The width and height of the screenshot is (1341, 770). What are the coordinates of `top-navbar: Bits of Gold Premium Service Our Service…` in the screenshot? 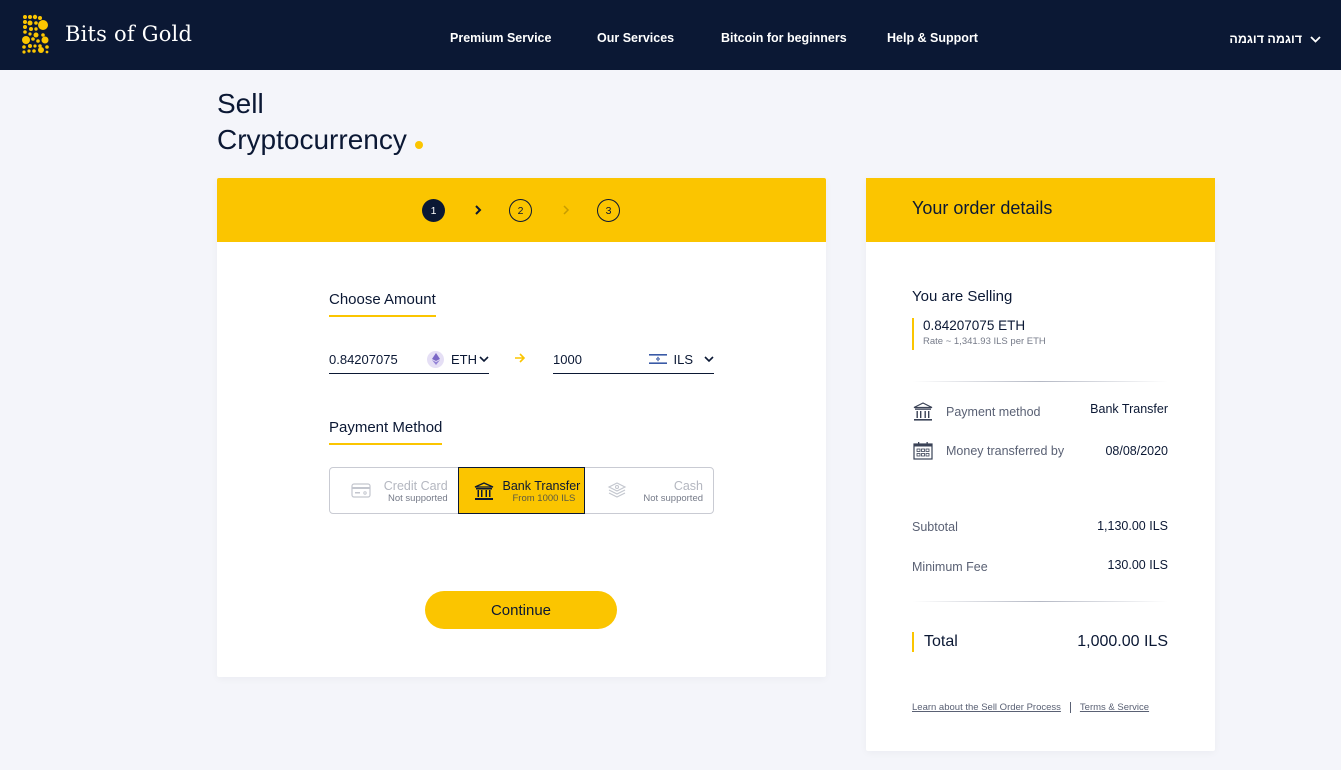 It's located at (670, 35).